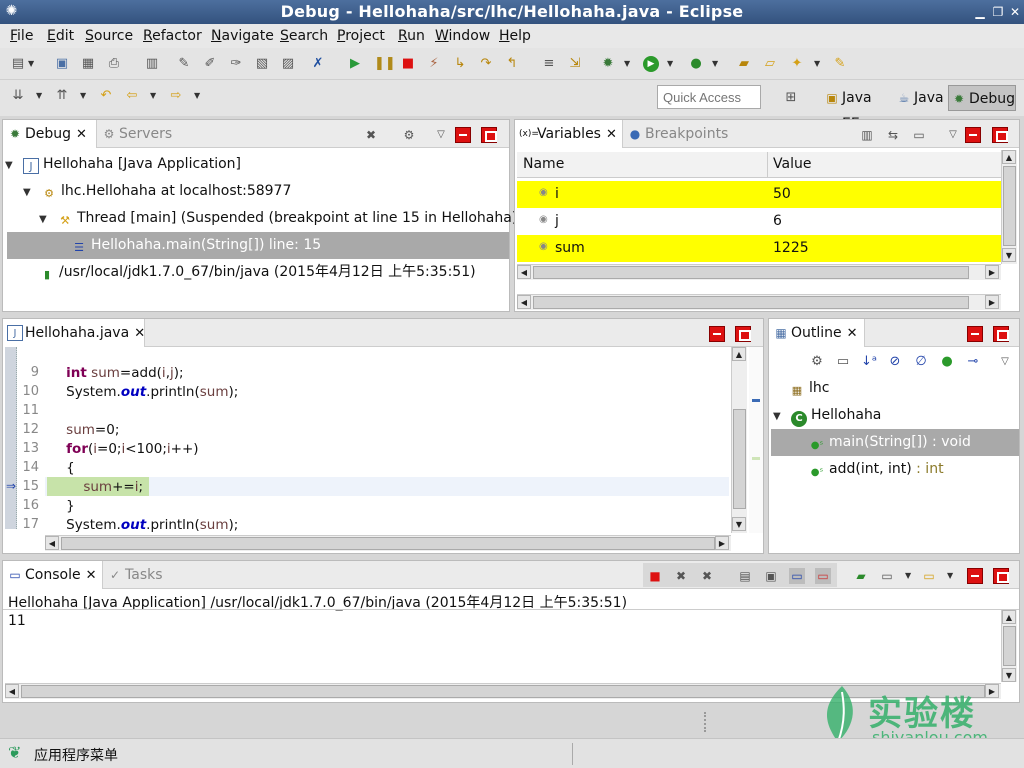 The width and height of the screenshot is (1024, 768). I want to click on new-java-project-icon: ▰, so click(744, 64).